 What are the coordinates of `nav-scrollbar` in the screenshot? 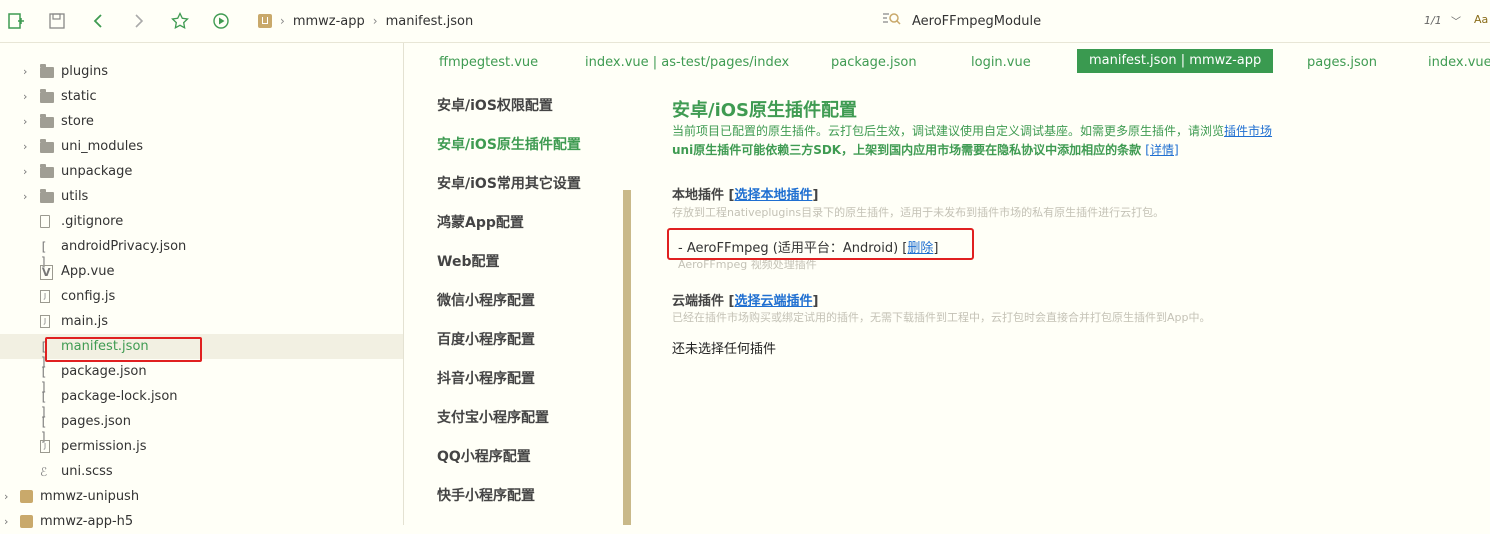 It's located at (627, 357).